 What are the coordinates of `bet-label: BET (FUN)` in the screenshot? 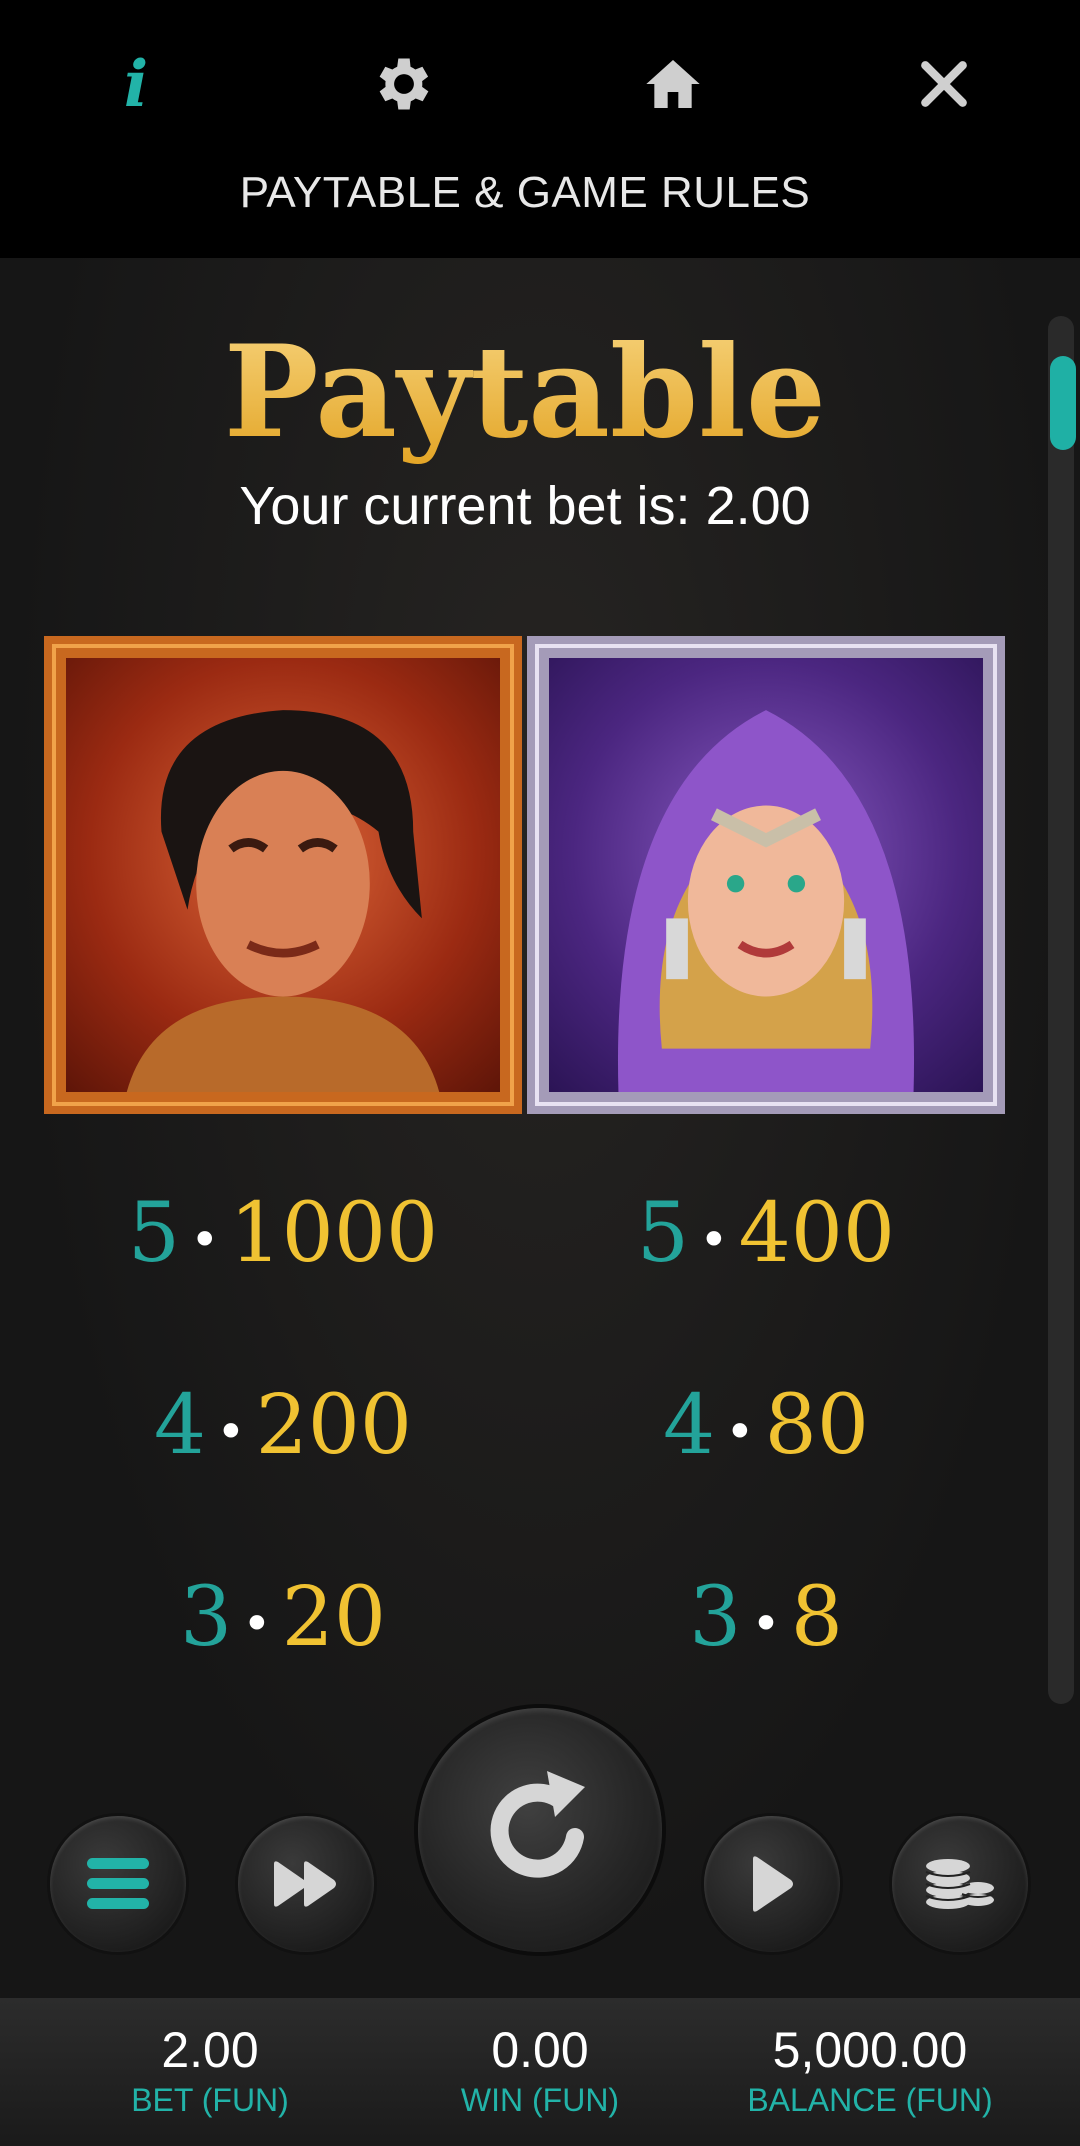 It's located at (210, 2100).